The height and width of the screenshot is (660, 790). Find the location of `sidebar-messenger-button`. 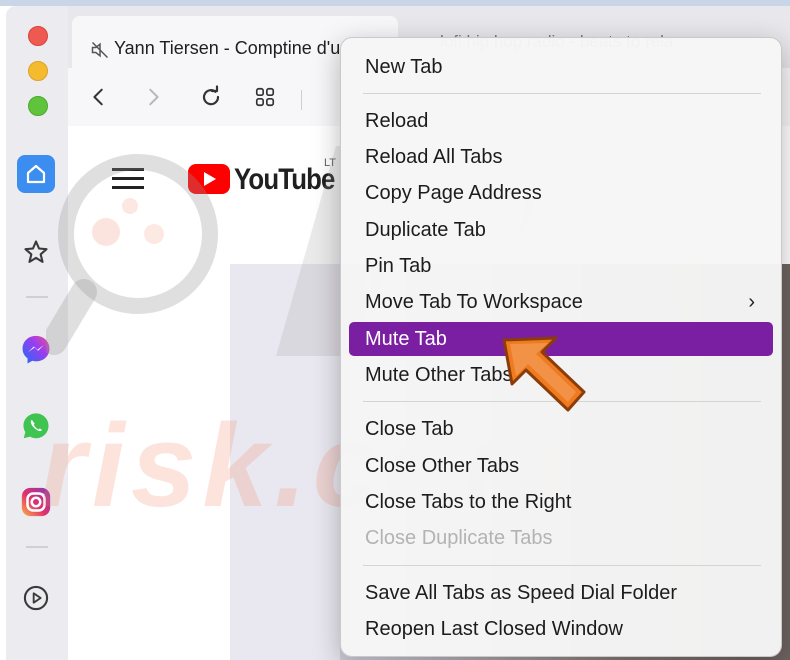

sidebar-messenger-button is located at coordinates (36, 350).